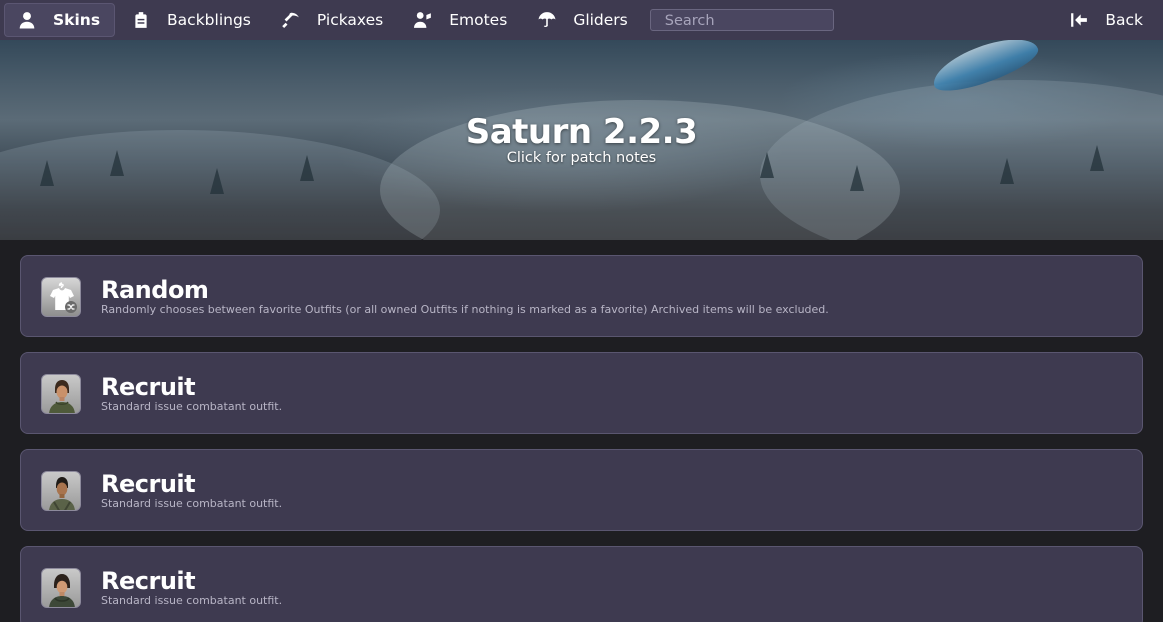 The height and width of the screenshot is (622, 1163). What do you see at coordinates (741, 20) in the screenshot?
I see `search-input` at bounding box center [741, 20].